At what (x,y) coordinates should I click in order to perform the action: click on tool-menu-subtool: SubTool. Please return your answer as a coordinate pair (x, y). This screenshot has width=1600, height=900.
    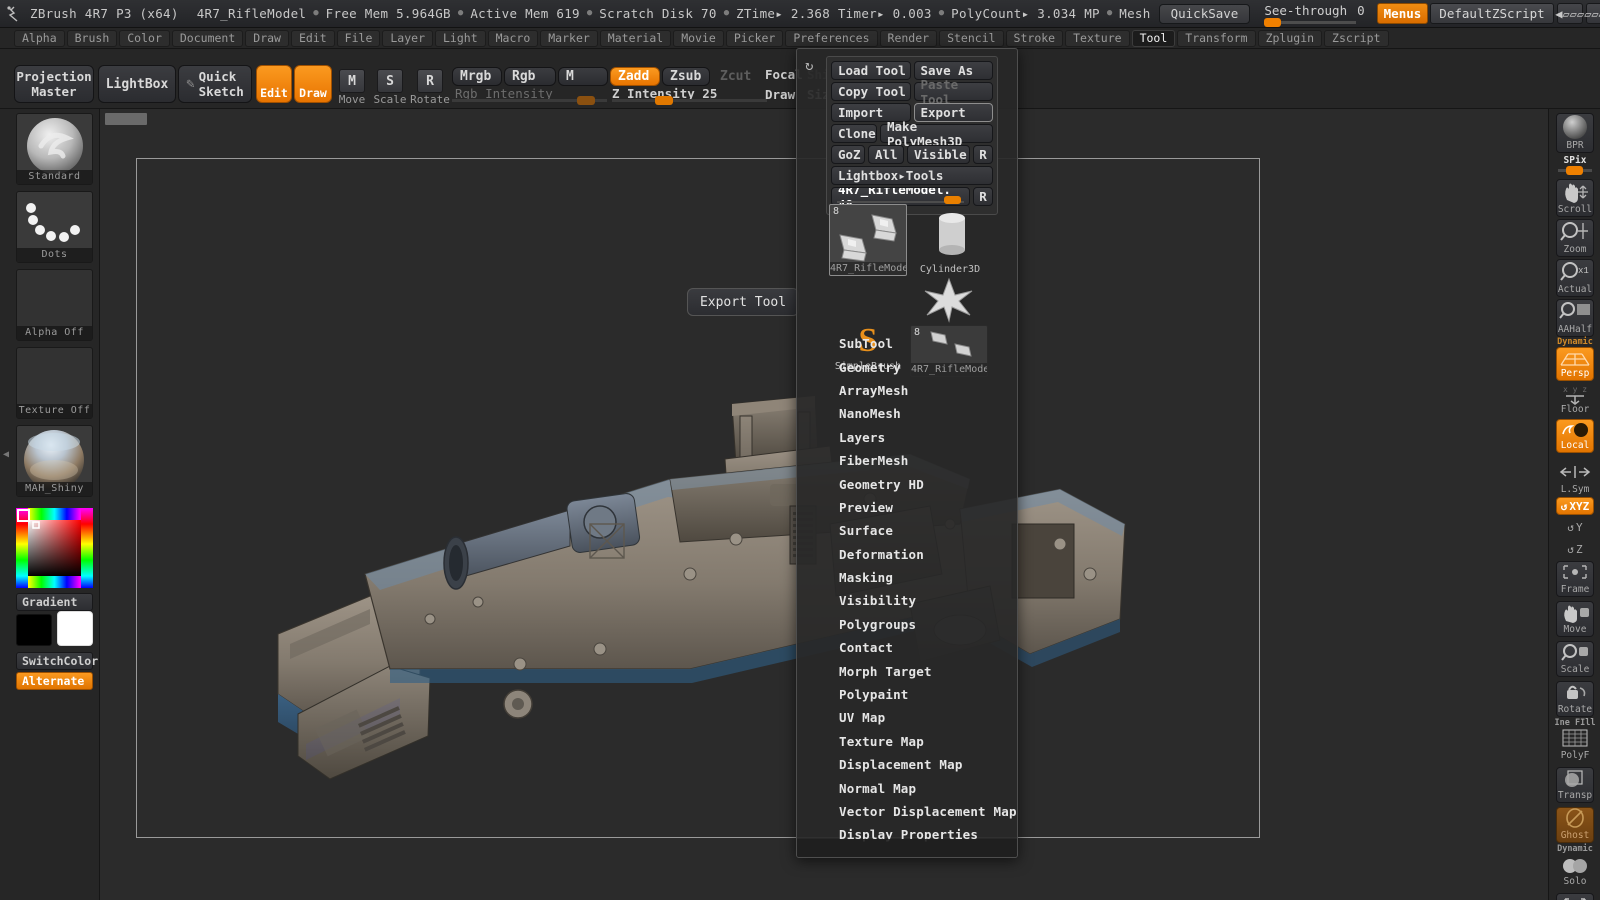
    Looking at the image, I should click on (907, 343).